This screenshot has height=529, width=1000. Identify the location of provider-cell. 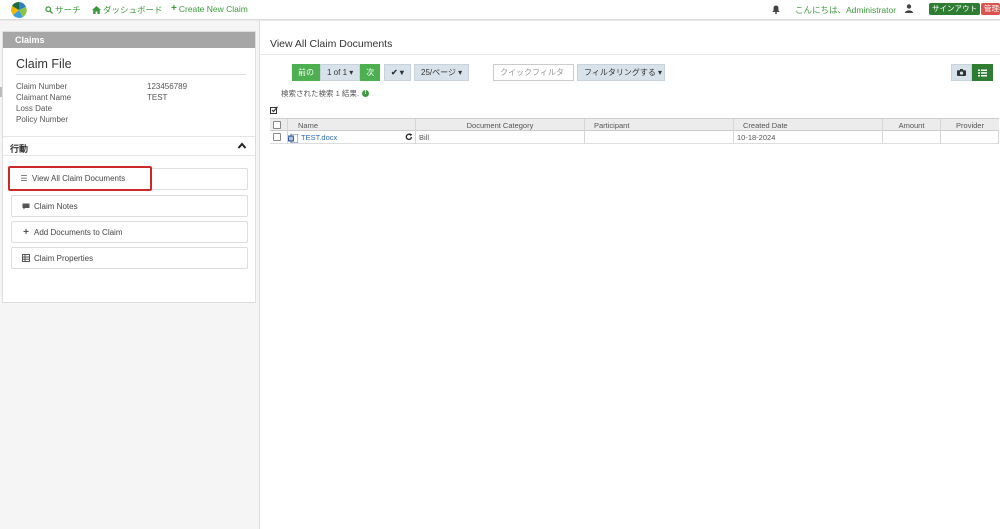
(969, 137).